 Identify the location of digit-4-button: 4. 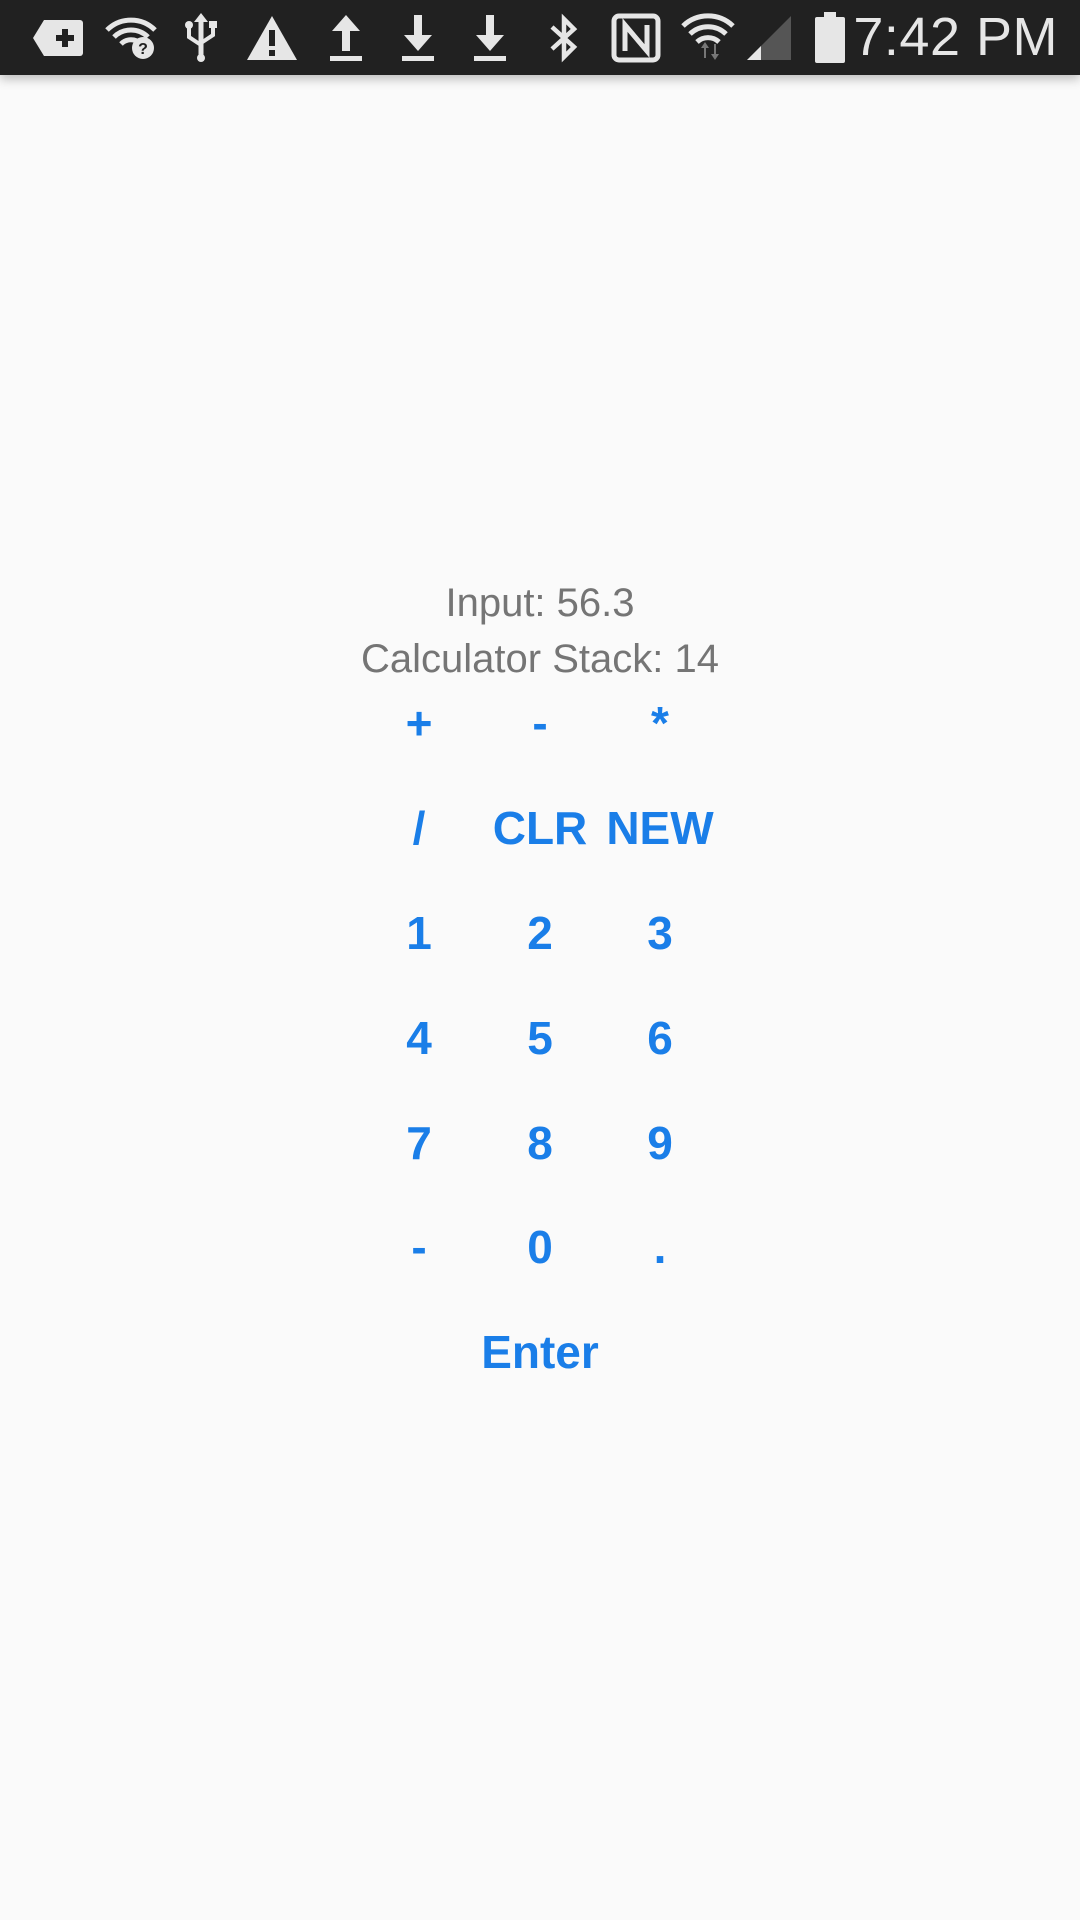
(419, 1038).